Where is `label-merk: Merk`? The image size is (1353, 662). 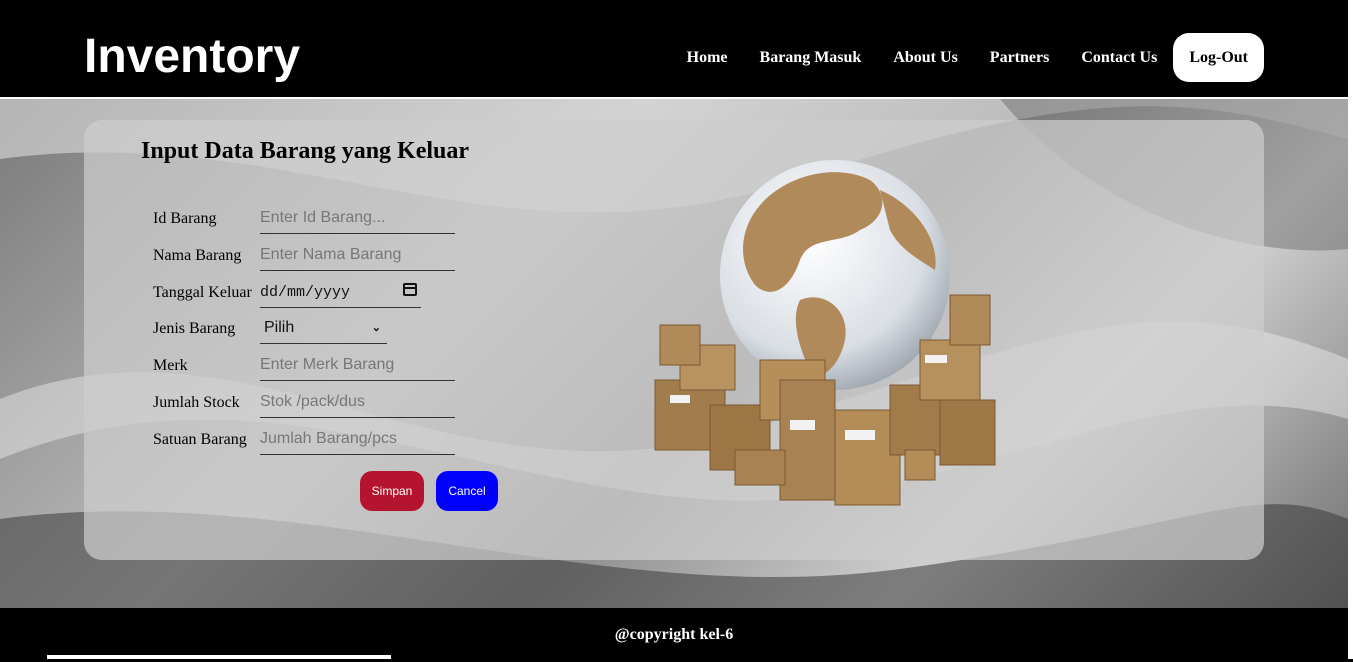 label-merk: Merk is located at coordinates (170, 365).